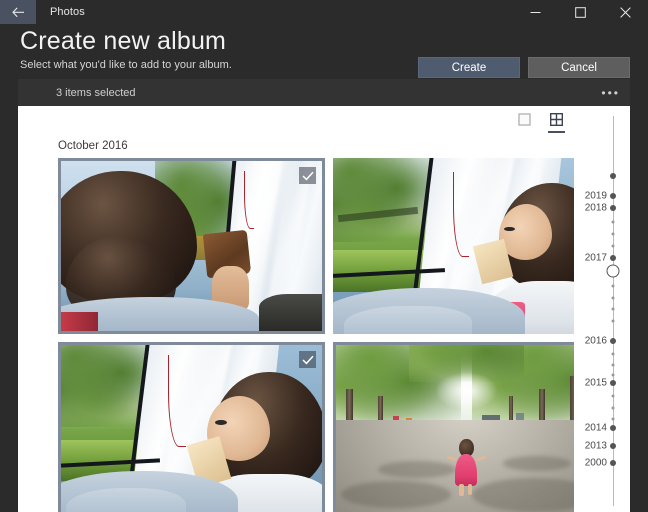 The height and width of the screenshot is (512, 648). I want to click on cancel-button: Cancel, so click(579, 67).